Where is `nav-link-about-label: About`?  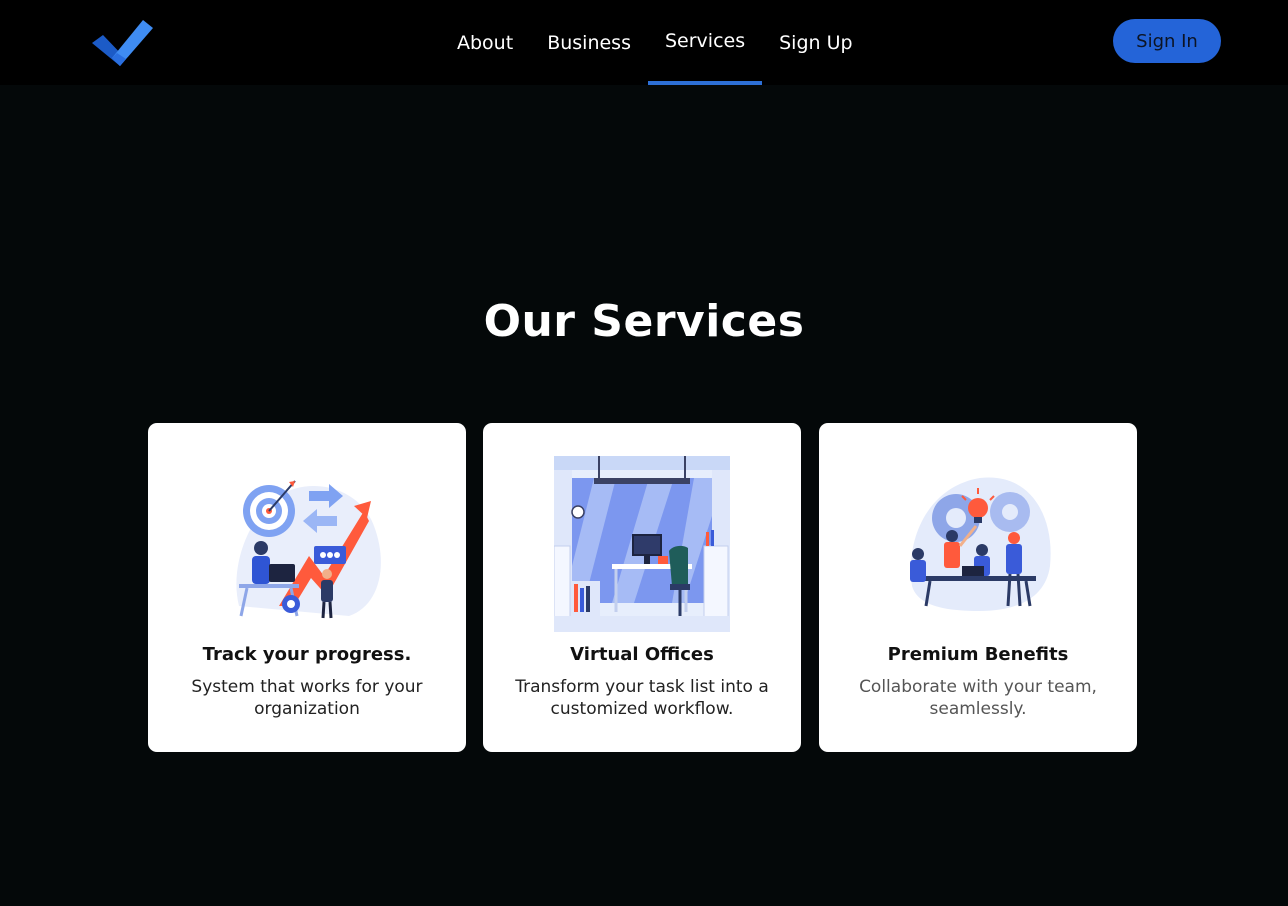 nav-link-about-label: About is located at coordinates (485, 42).